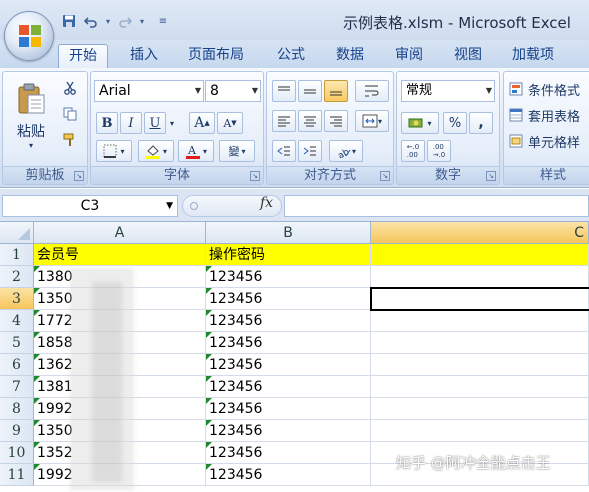 The image size is (589, 492). Describe the element at coordinates (70, 88) in the screenshot. I see `cut-button` at that location.